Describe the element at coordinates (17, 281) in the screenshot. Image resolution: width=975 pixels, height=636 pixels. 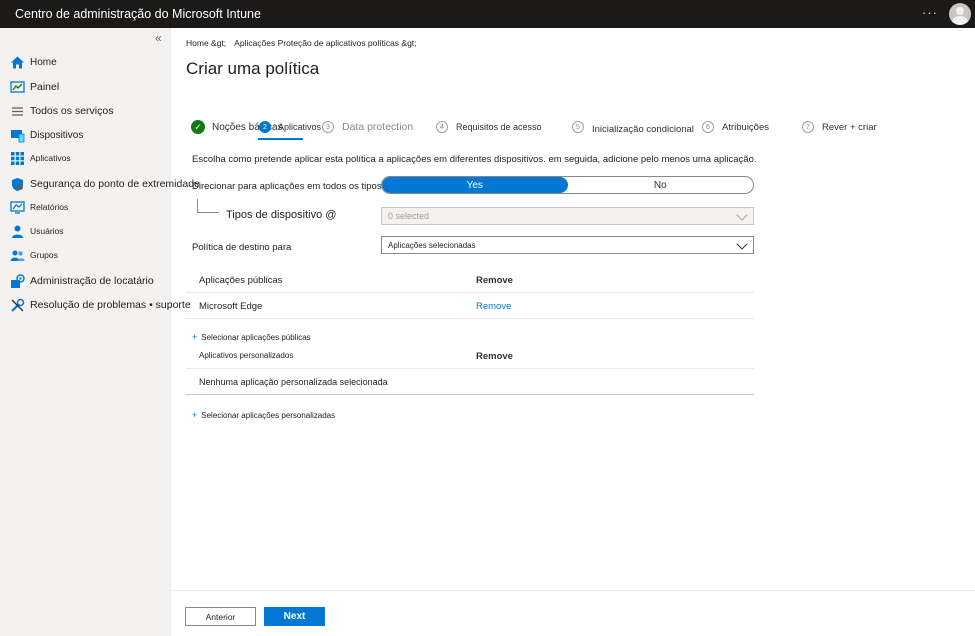
I see `tenant-icon` at that location.